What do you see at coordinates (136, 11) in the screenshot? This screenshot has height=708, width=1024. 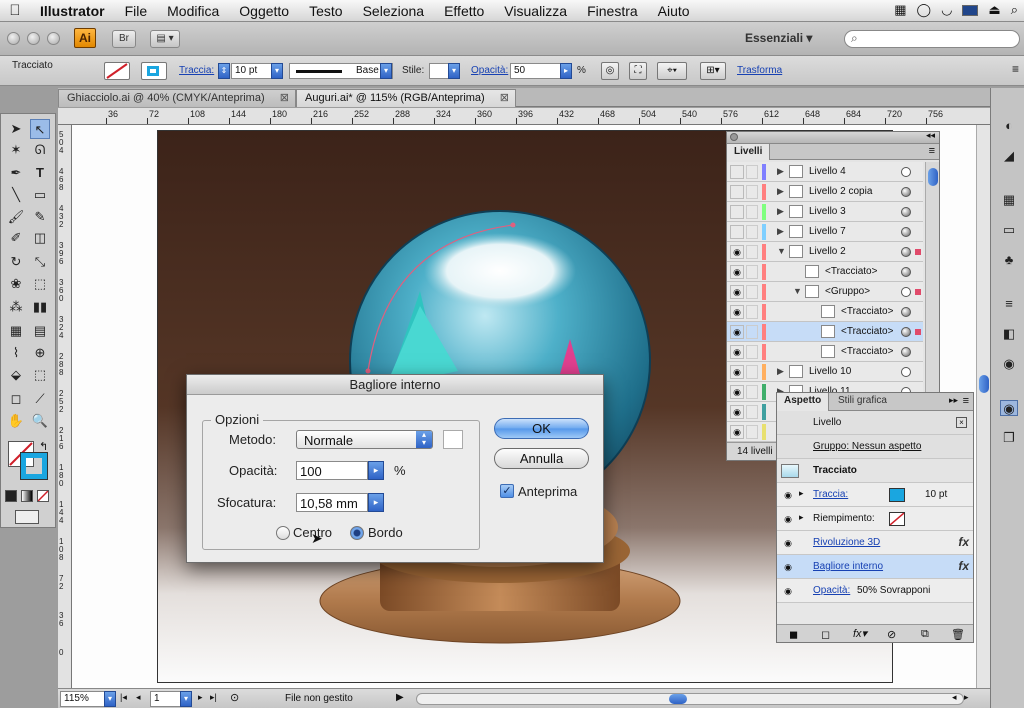 I see `menu-file: File` at bounding box center [136, 11].